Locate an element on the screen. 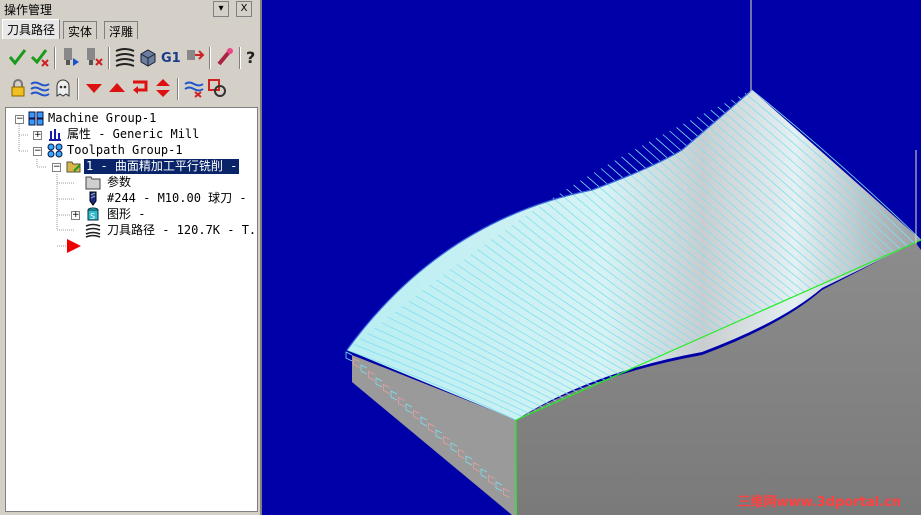 This screenshot has height=515, width=921. expand-toolpath-group: − is located at coordinates (37, 151).